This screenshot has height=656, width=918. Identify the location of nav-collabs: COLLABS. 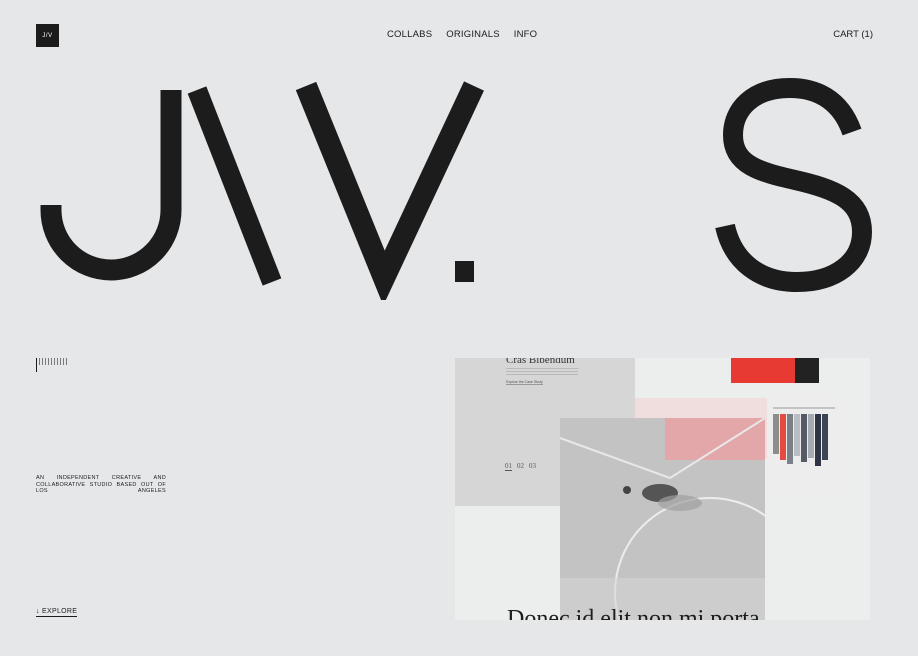
(409, 34).